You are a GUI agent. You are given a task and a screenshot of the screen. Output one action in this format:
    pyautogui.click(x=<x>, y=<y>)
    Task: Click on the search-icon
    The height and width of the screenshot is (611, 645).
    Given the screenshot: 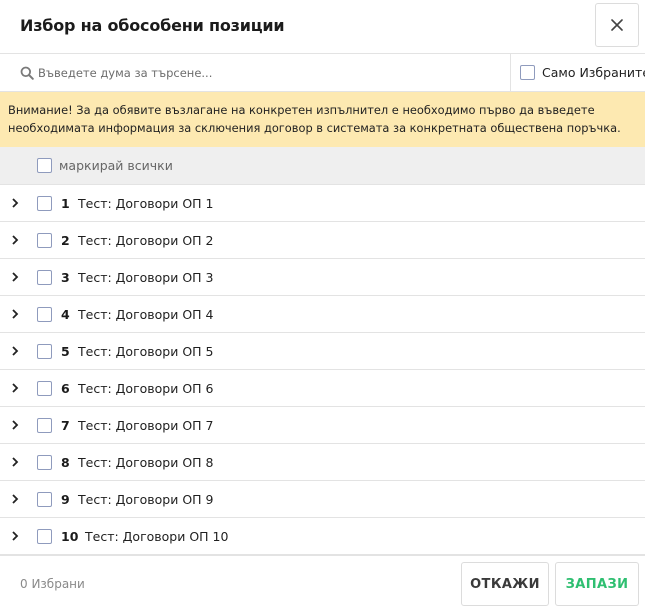 What is the action you would take?
    pyautogui.click(x=27, y=73)
    